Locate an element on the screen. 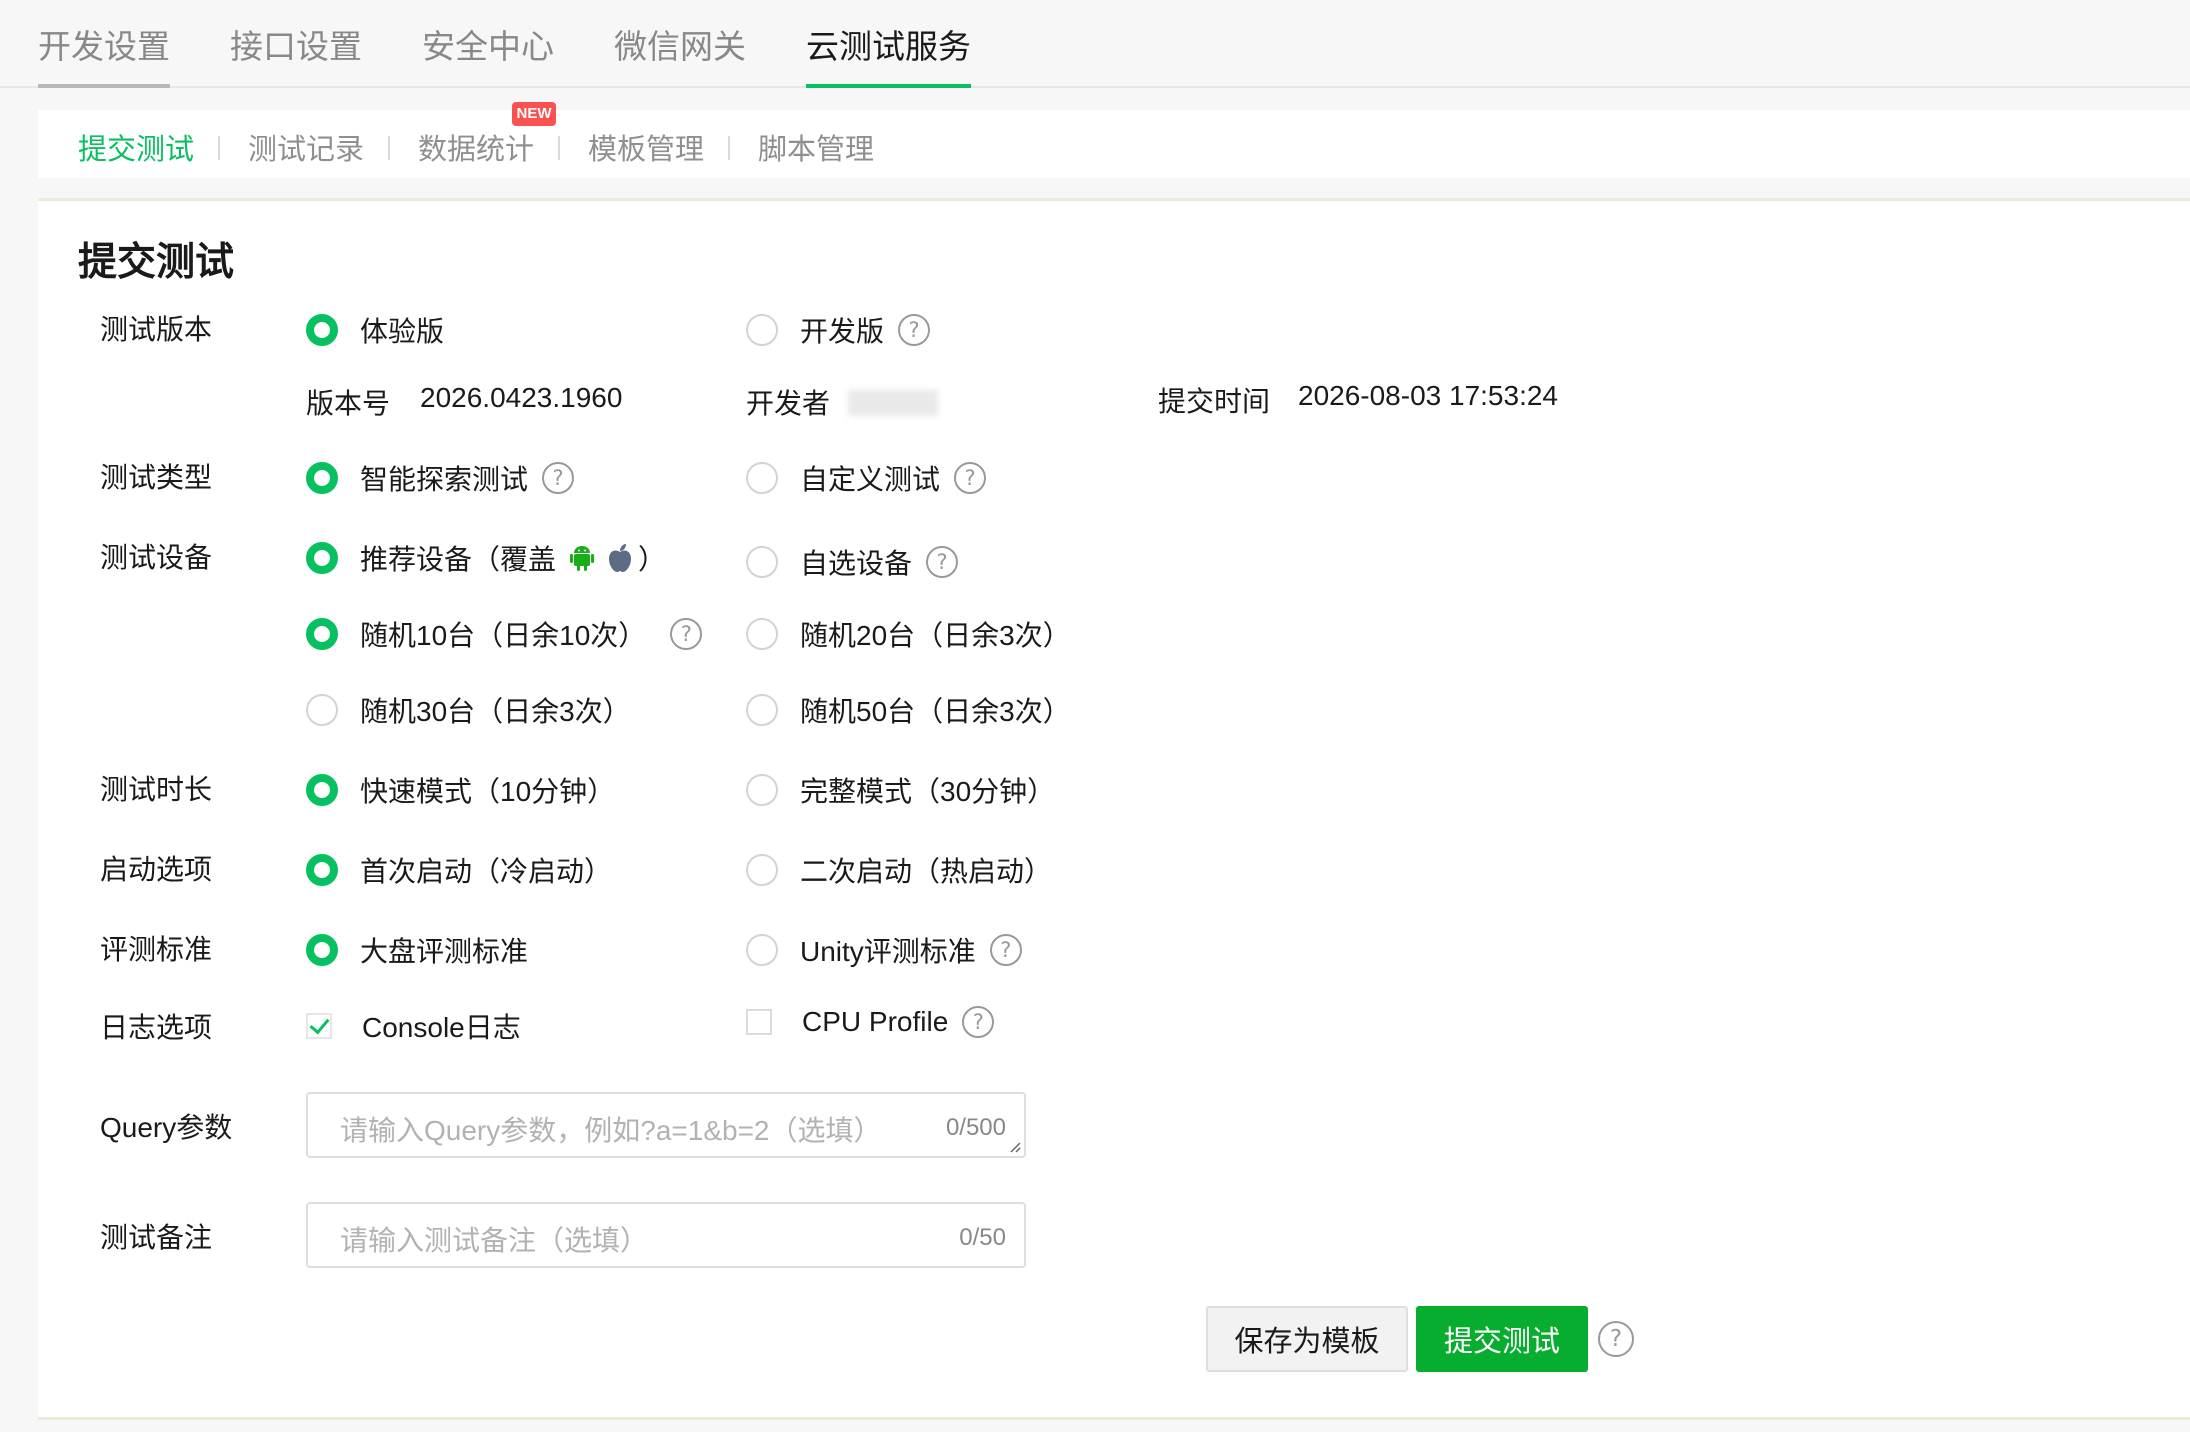  radio-label: 随机20台（日余3次） is located at coordinates (935, 635).